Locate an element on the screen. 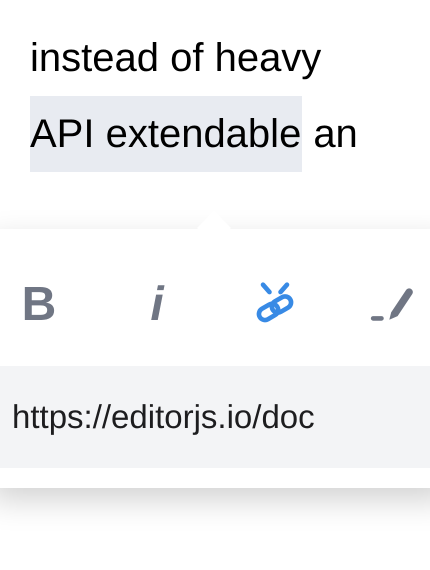 This screenshot has height=570, width=430. bold-button: B is located at coordinates (39, 305).